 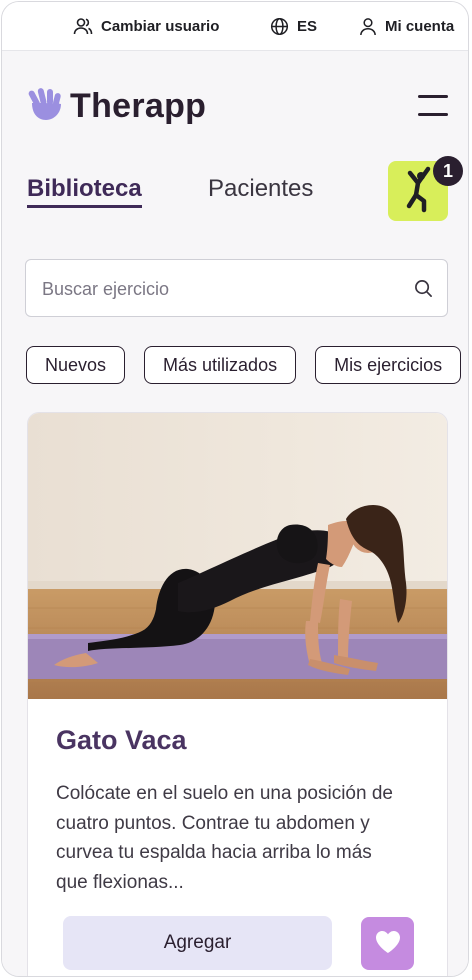 What do you see at coordinates (83, 26) in the screenshot?
I see `users-icon` at bounding box center [83, 26].